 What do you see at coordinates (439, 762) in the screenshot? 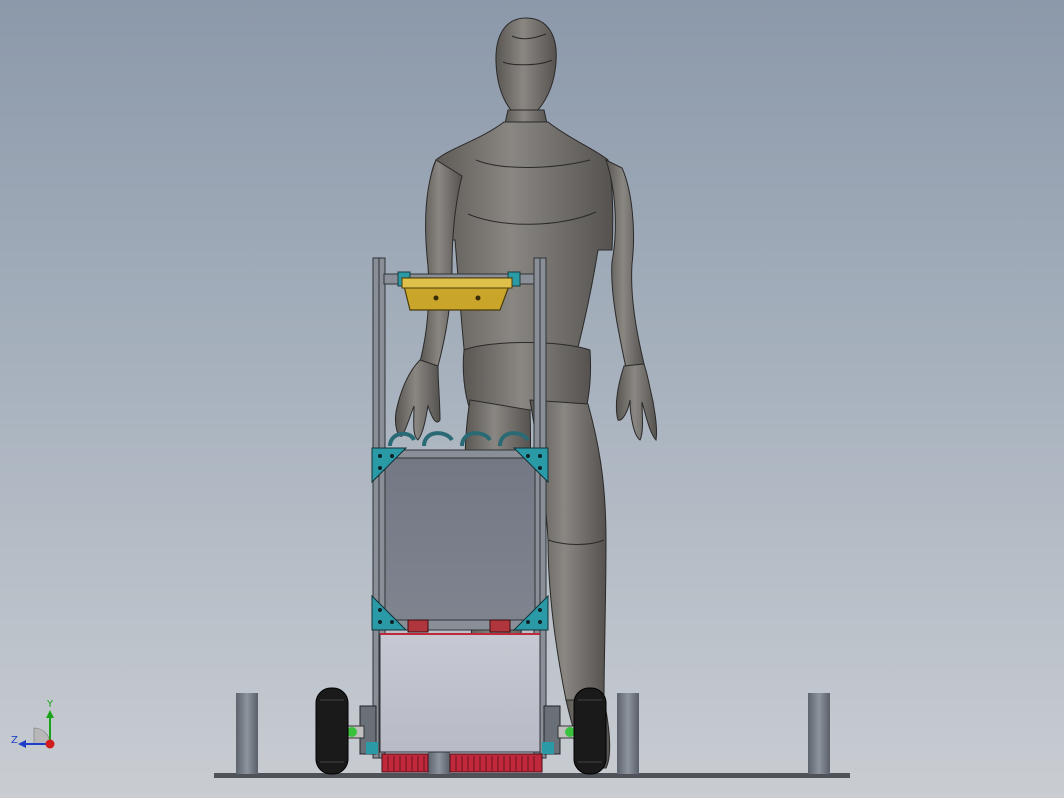
I see `post-center-left` at bounding box center [439, 762].